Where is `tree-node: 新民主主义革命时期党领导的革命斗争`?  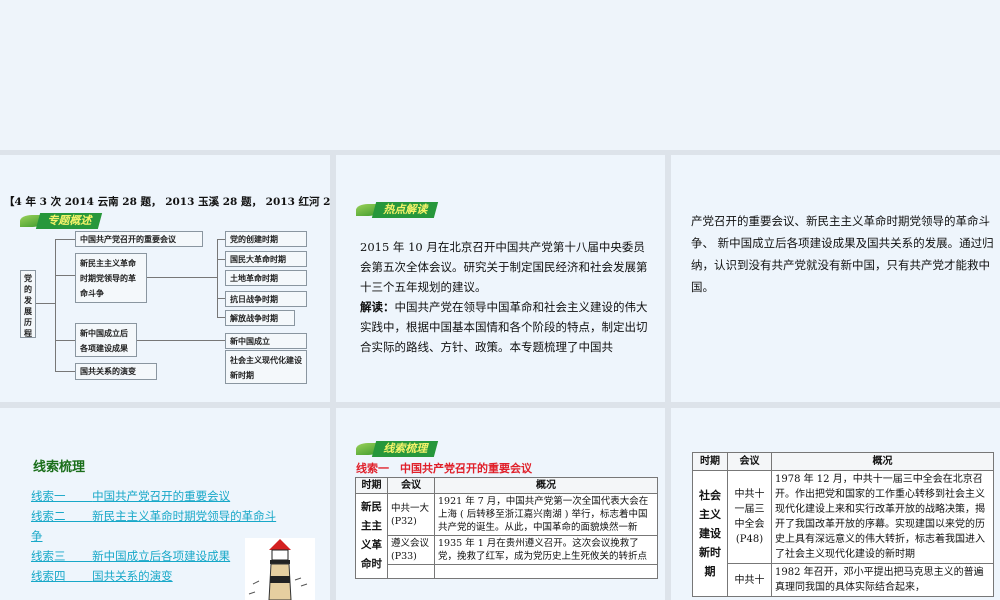 tree-node: 新民主主义革命时期党领导的革命斗争 is located at coordinates (111, 278).